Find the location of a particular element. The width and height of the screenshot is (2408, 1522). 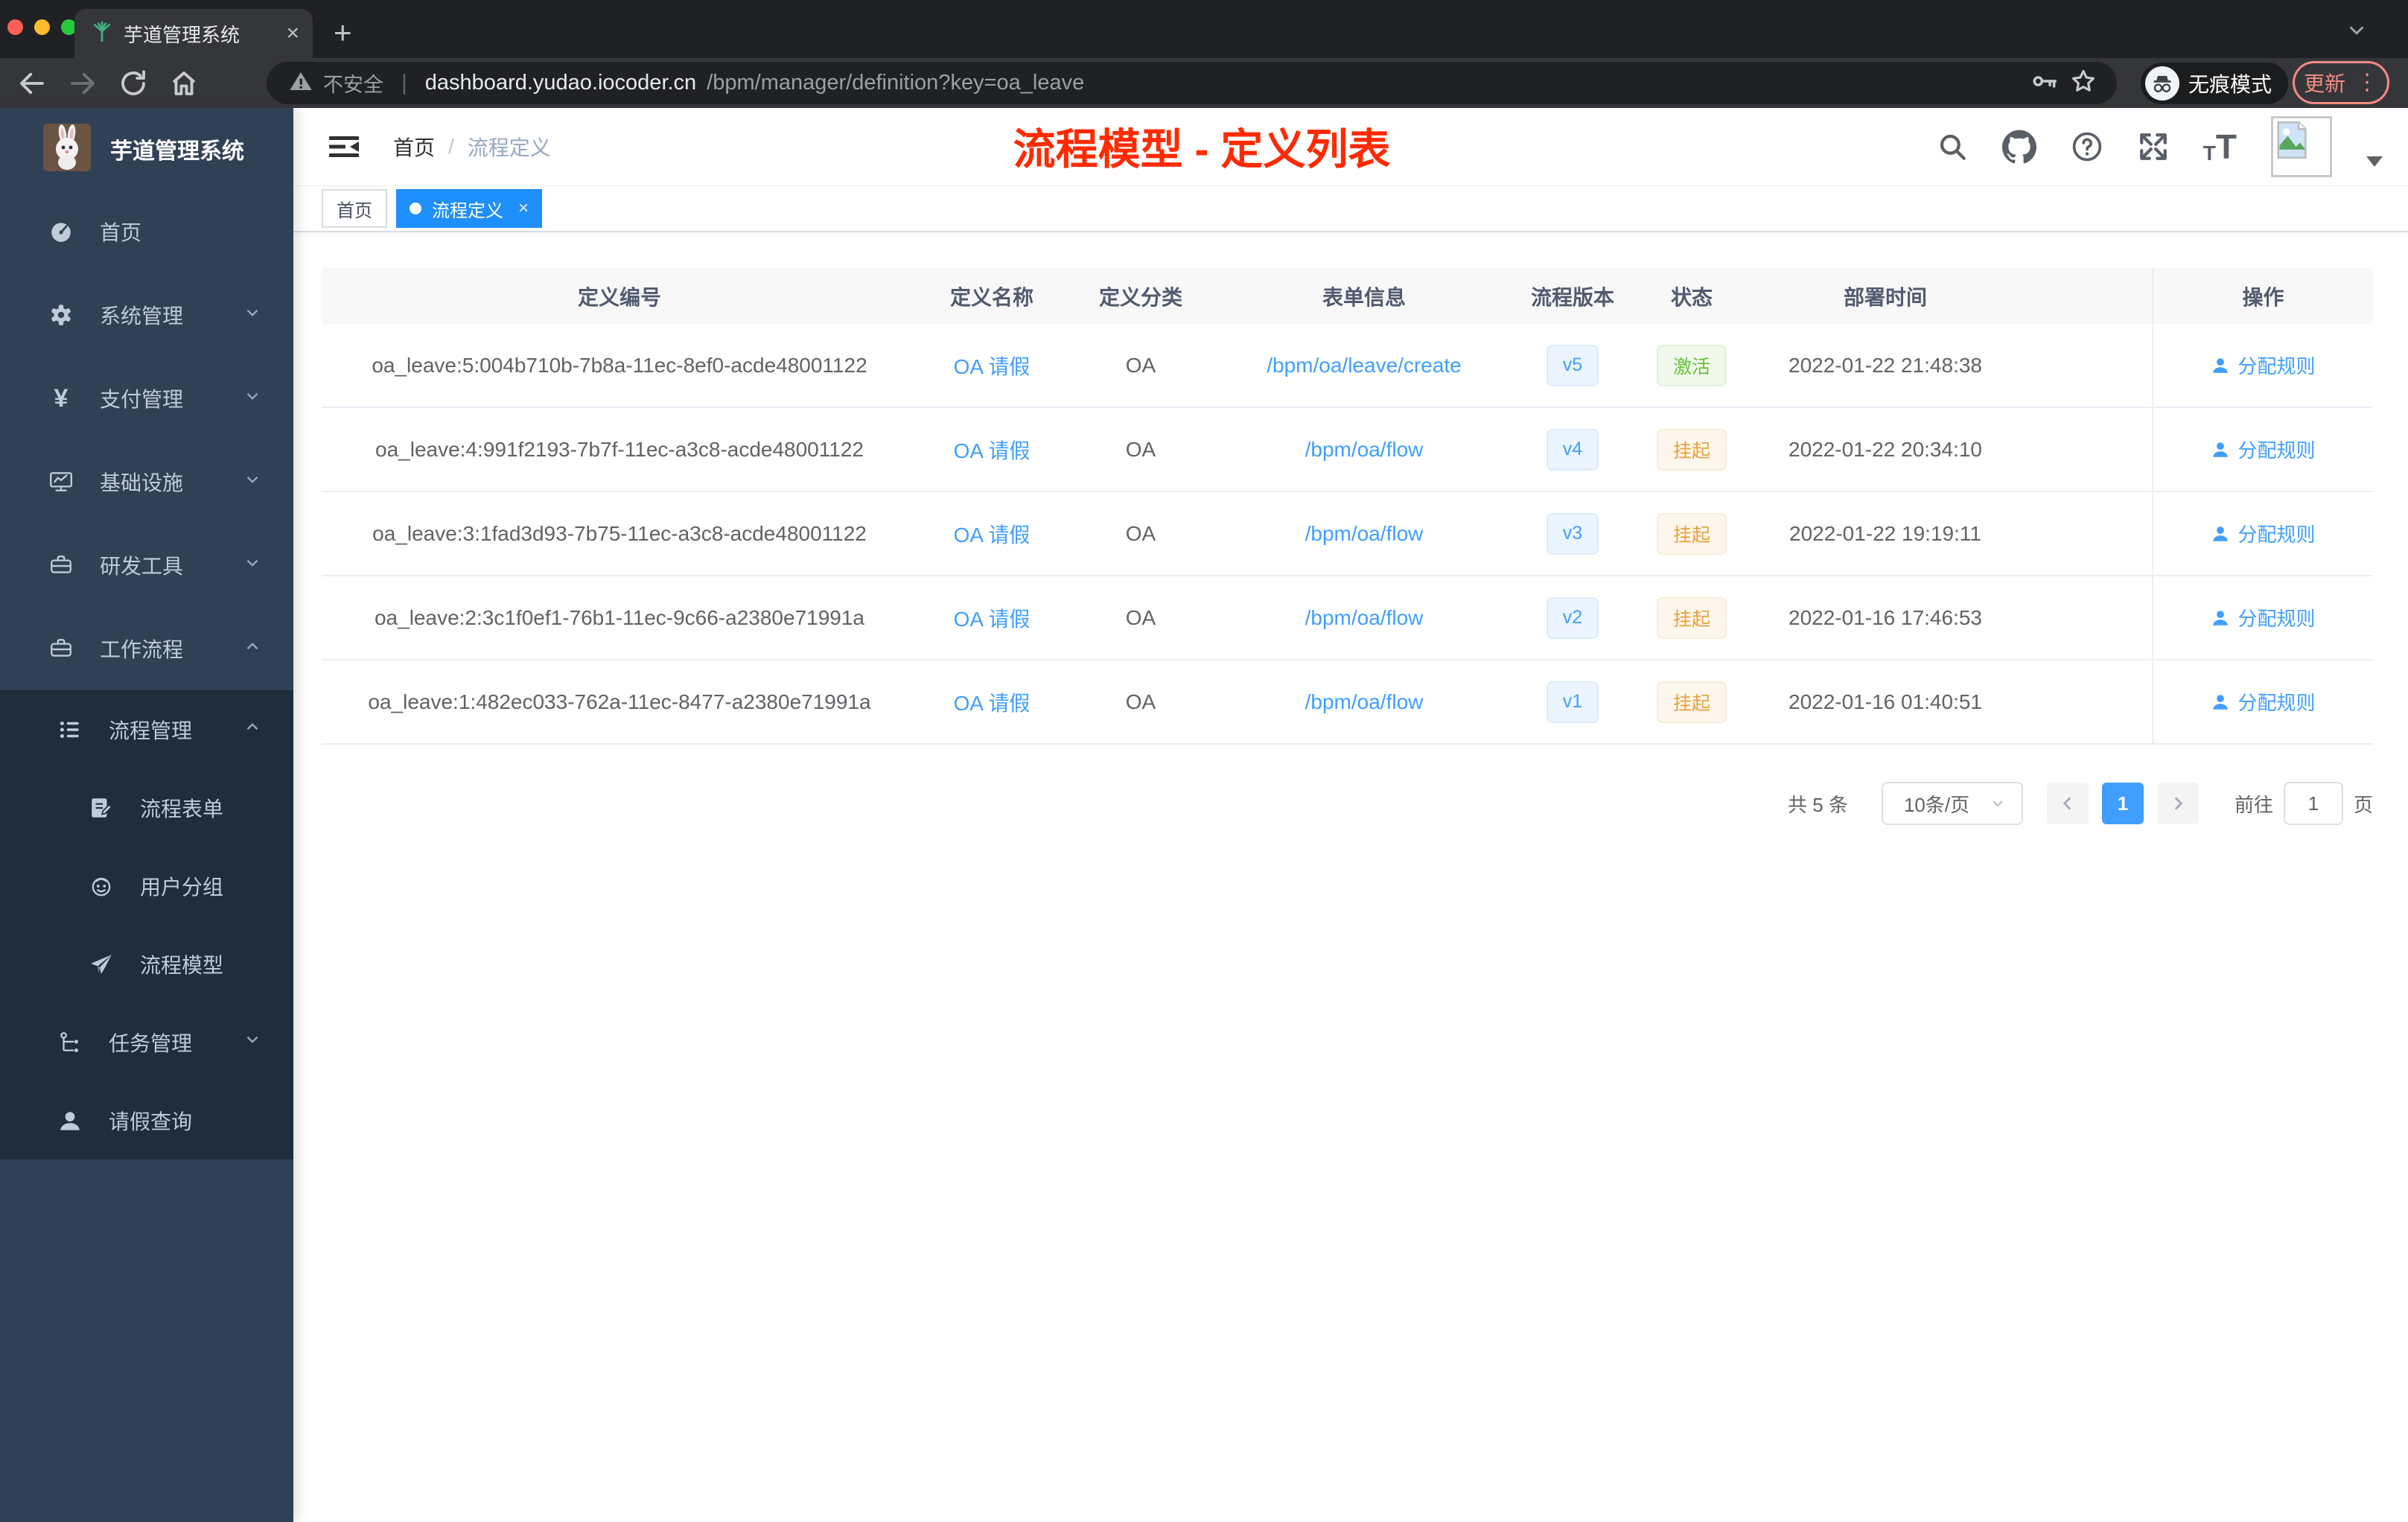

tab-search-chevron-icon is located at coordinates (2356, 32).